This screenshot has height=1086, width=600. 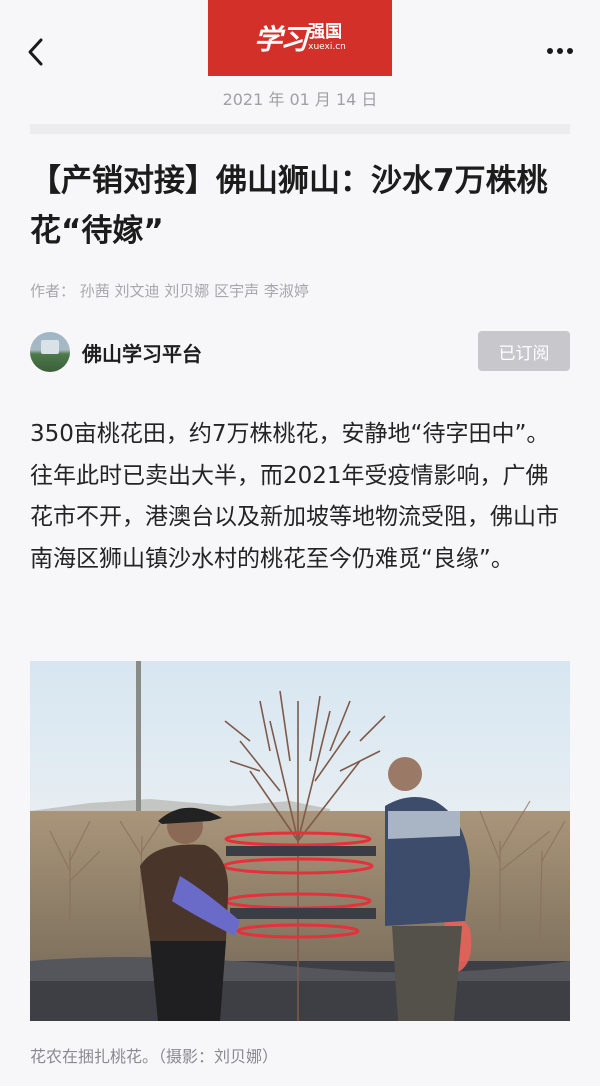 What do you see at coordinates (300, 352) in the screenshot?
I see `source-row: 佛山学习平台 已订阅` at bounding box center [300, 352].